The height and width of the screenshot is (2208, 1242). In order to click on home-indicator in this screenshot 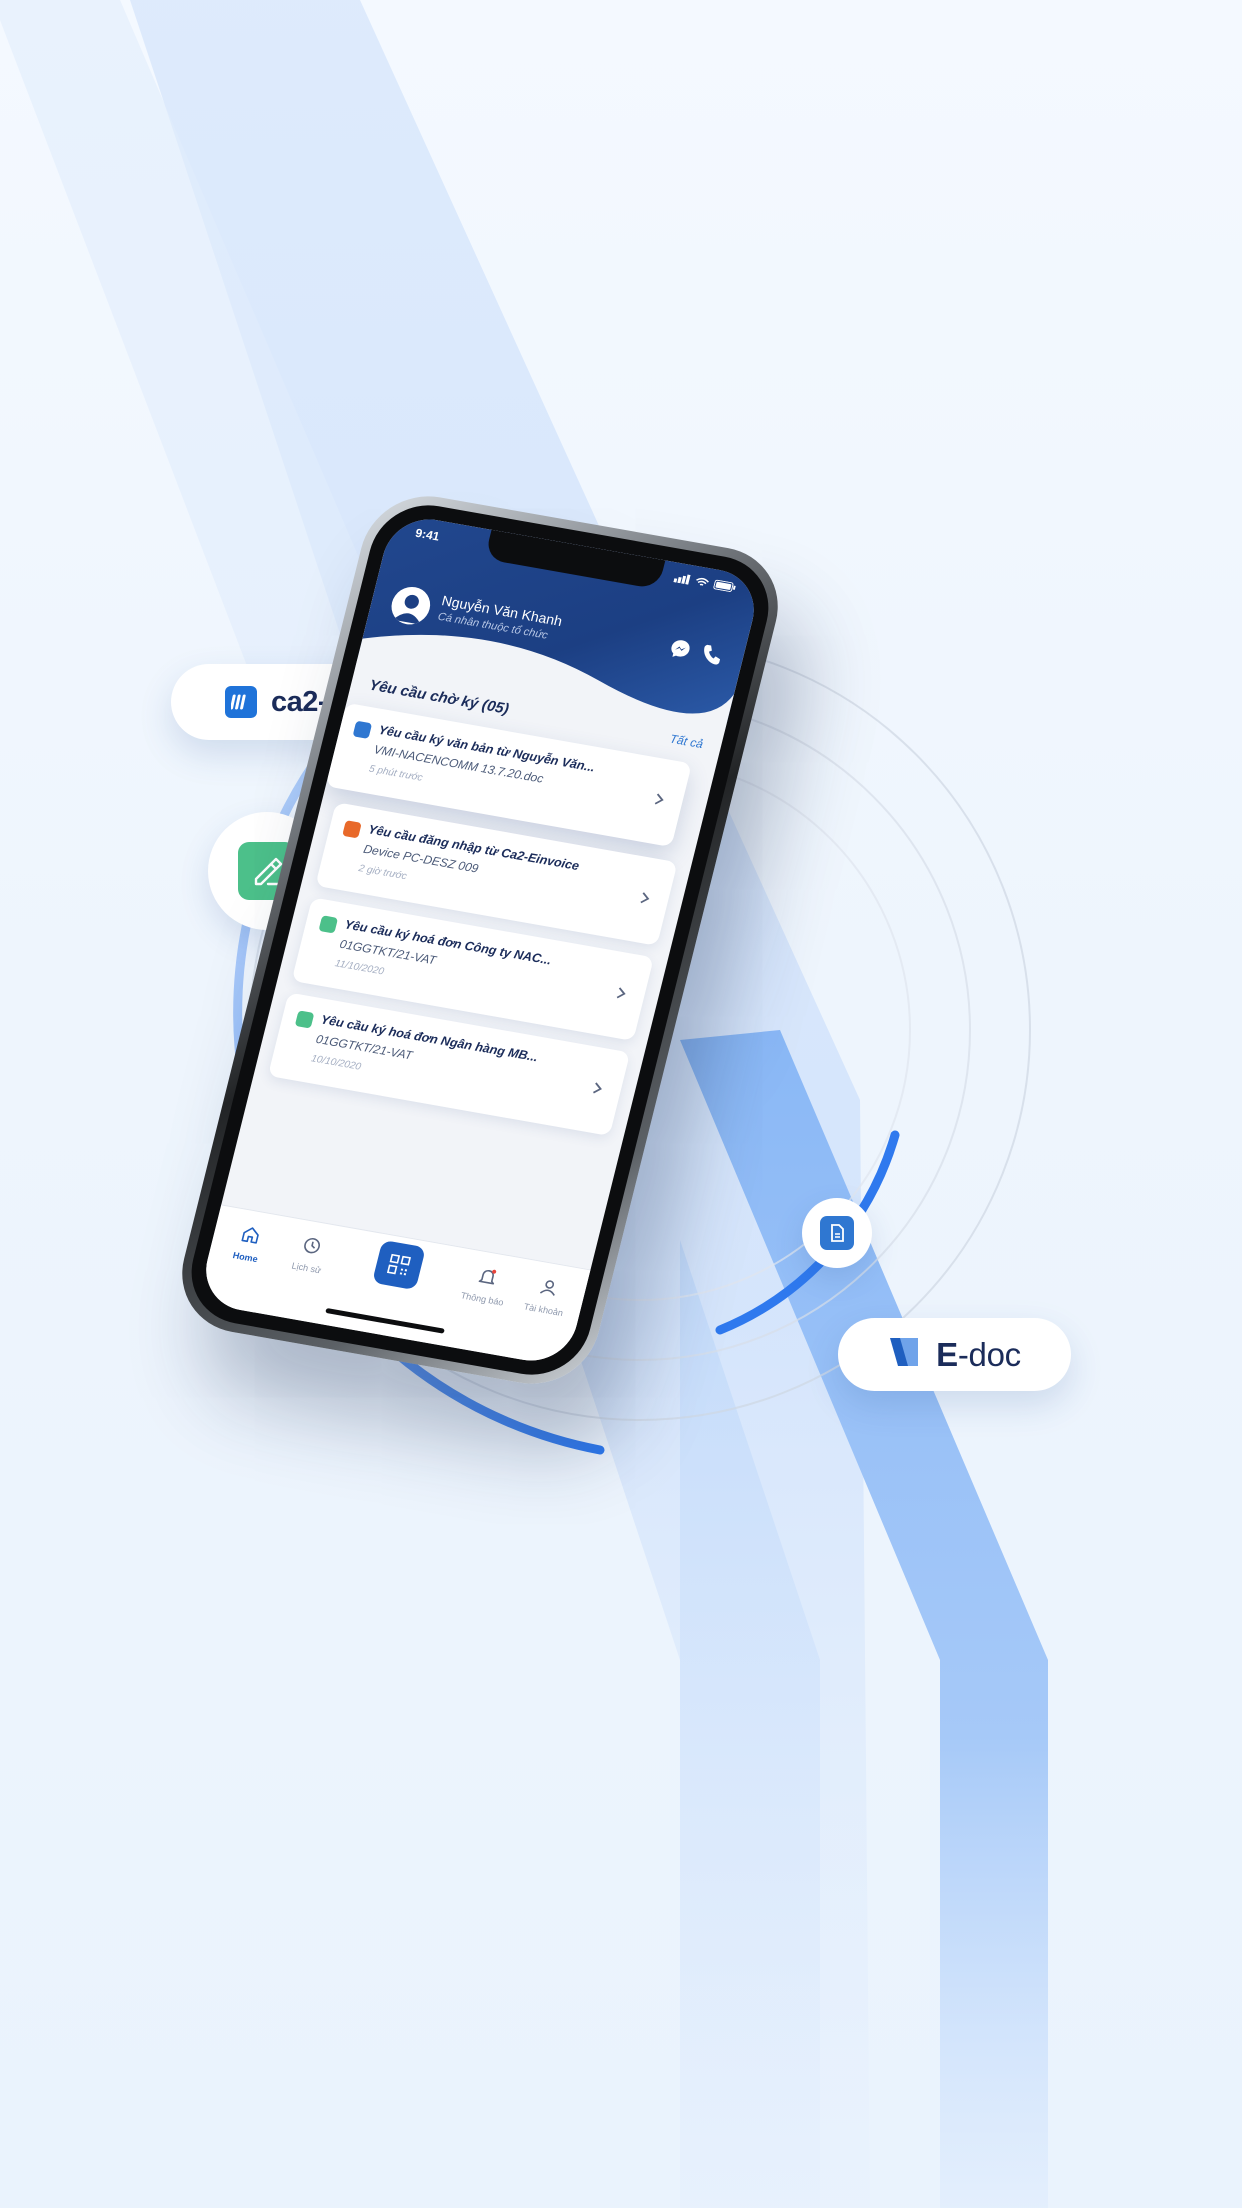, I will do `click(385, 1320)`.